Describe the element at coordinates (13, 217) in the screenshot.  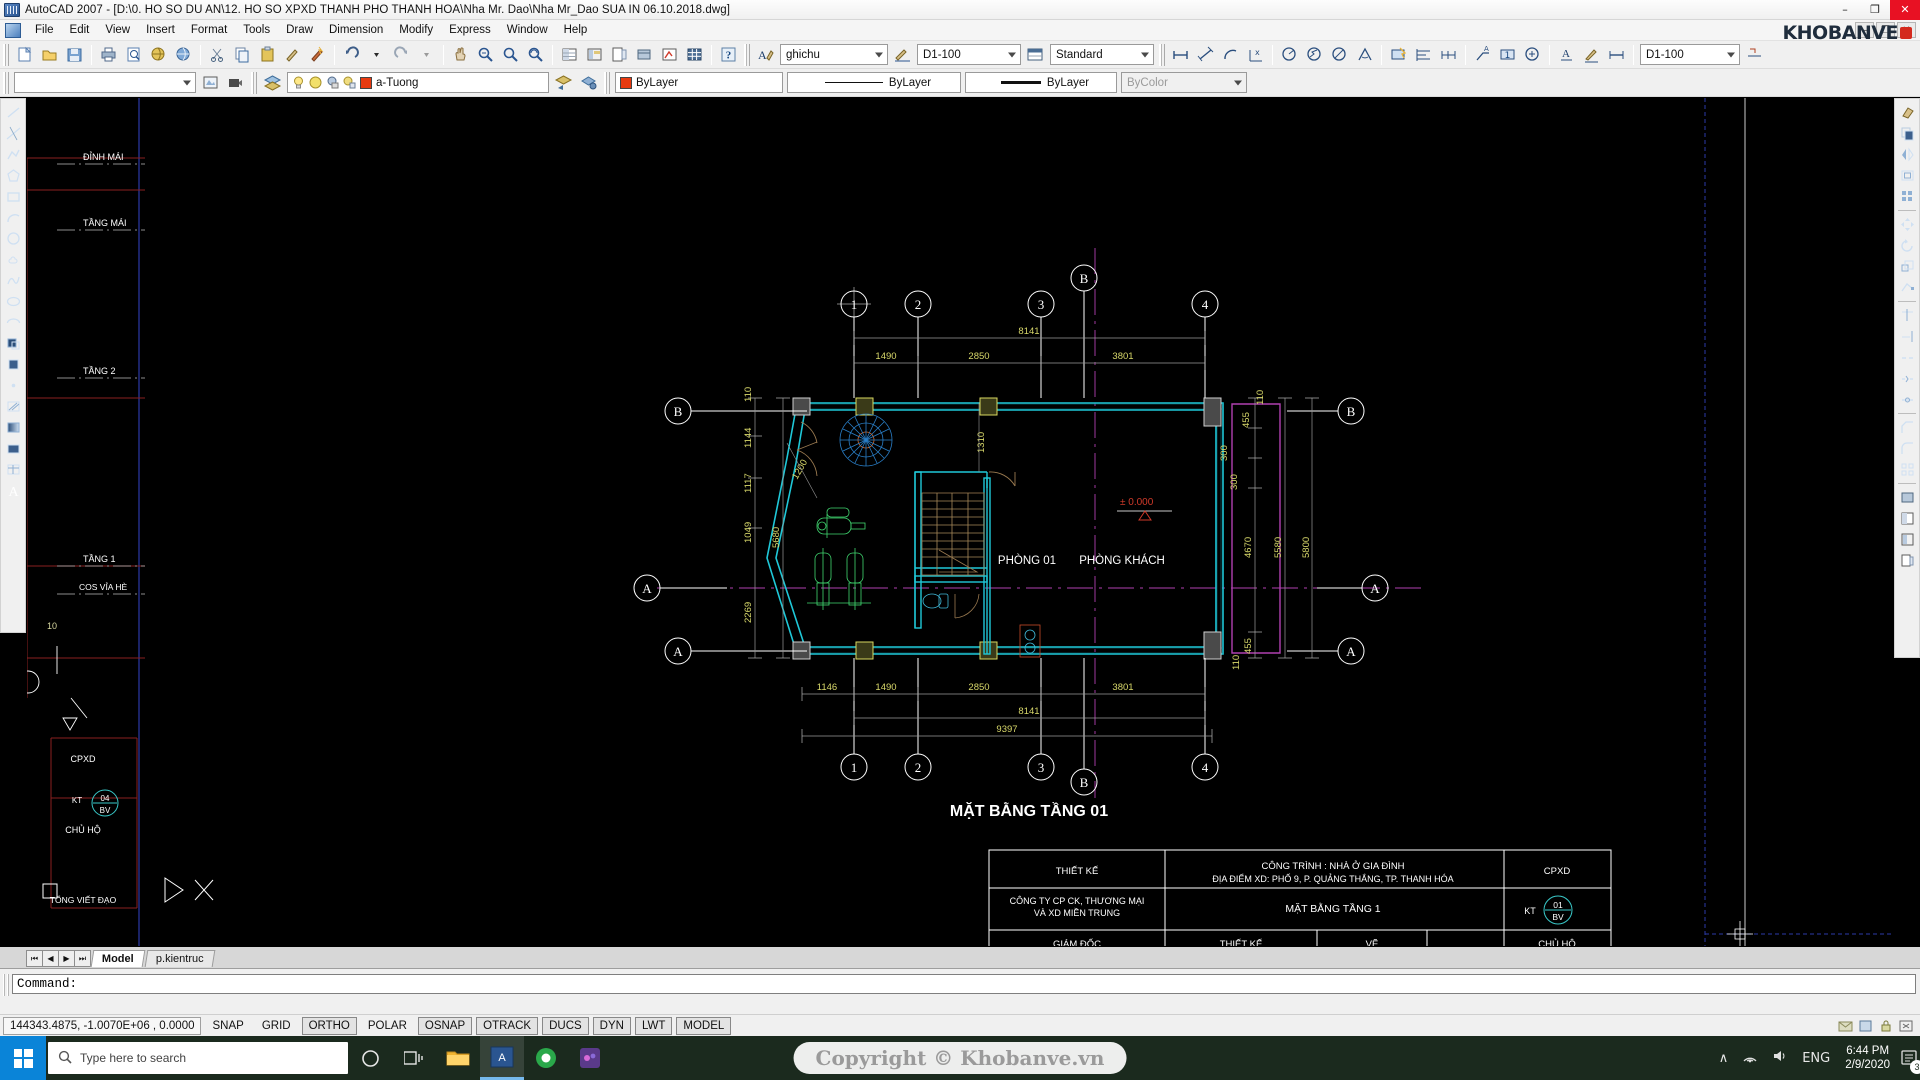
I see `arc-icon` at that location.